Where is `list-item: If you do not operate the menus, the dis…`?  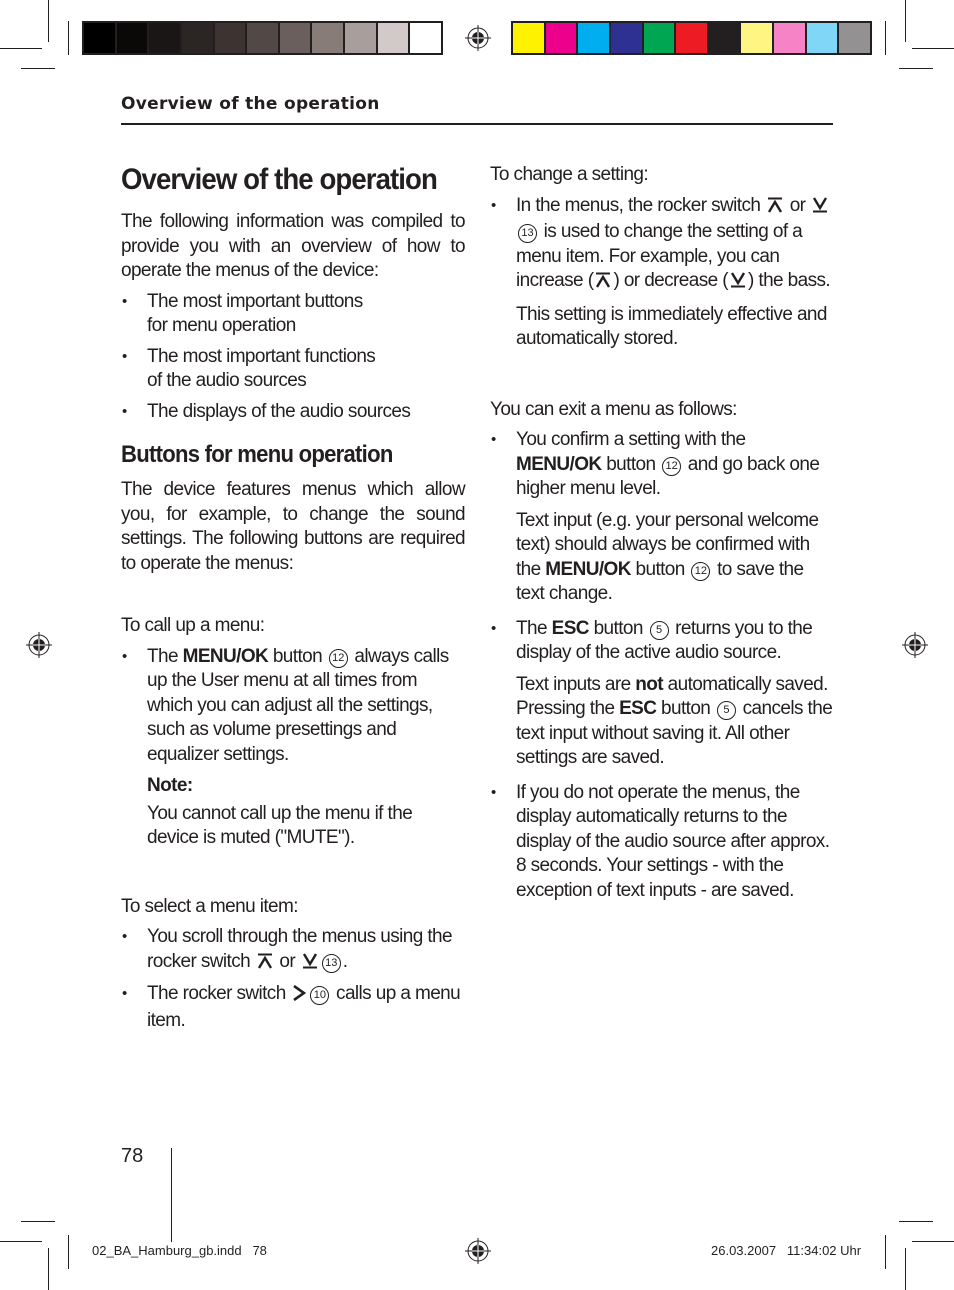 list-item: If you do not operate the menus, the dis… is located at coordinates (662, 842).